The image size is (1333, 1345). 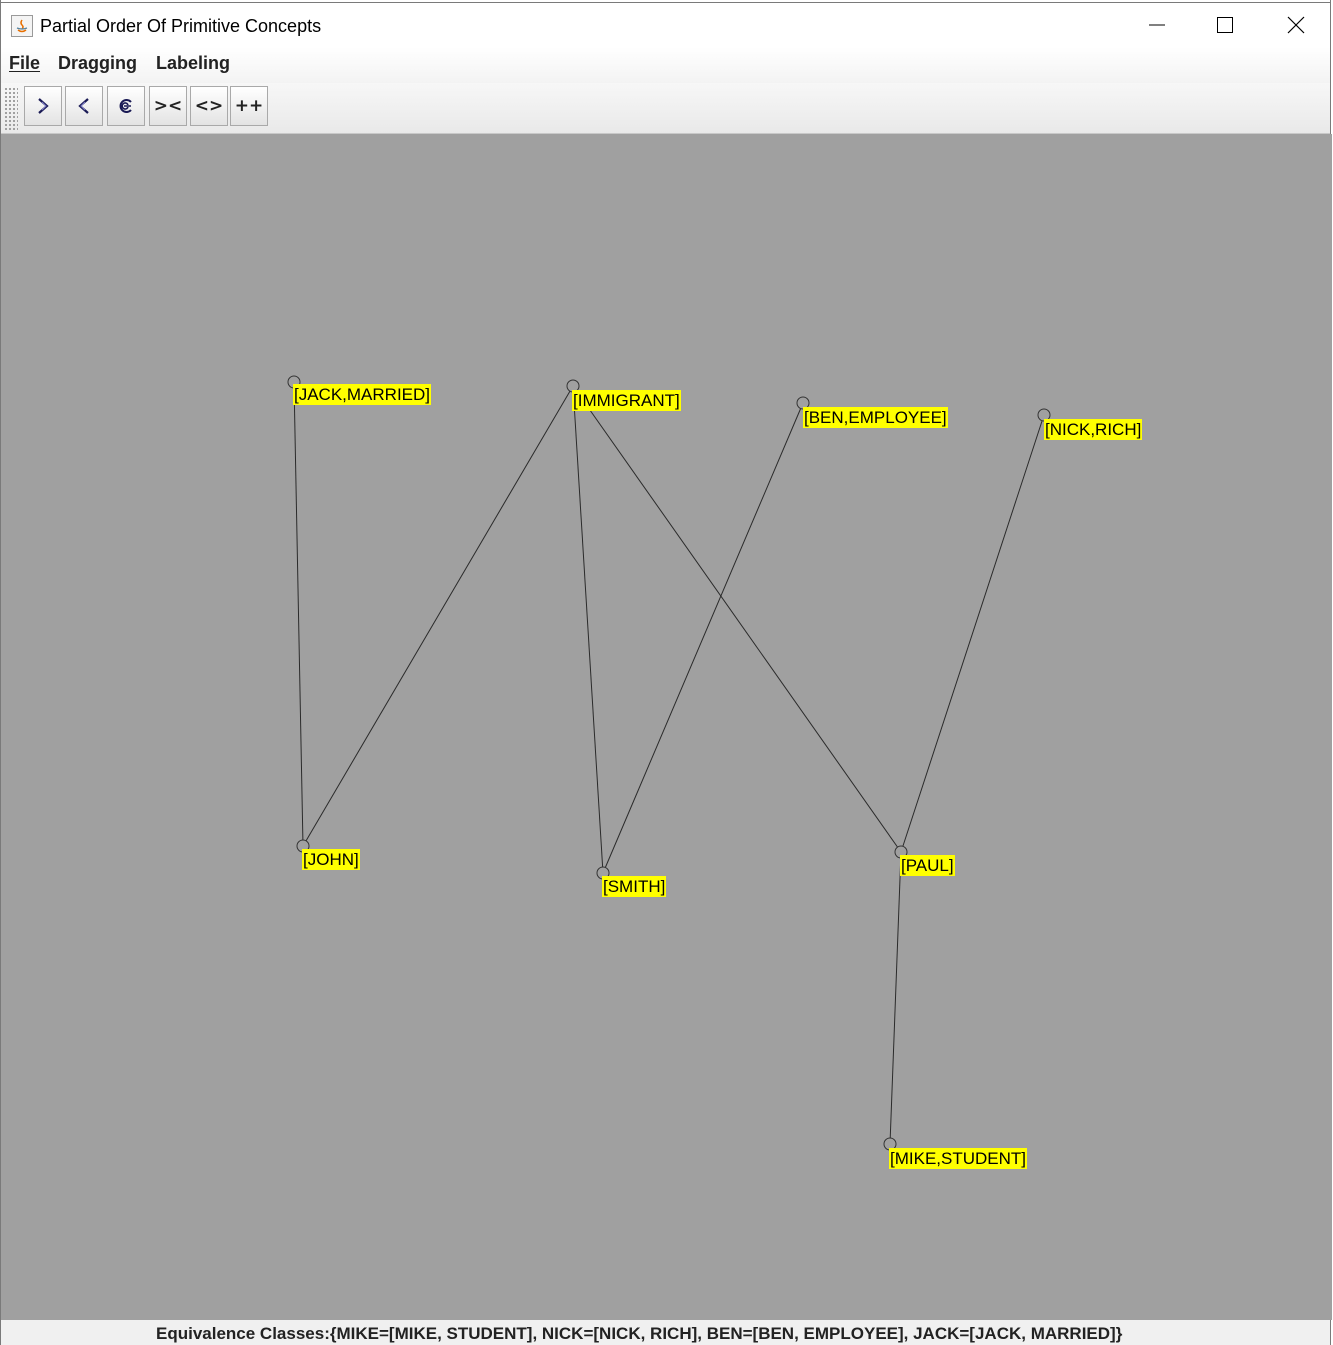 What do you see at coordinates (193, 63) in the screenshot?
I see `menu-labeling: Labeling` at bounding box center [193, 63].